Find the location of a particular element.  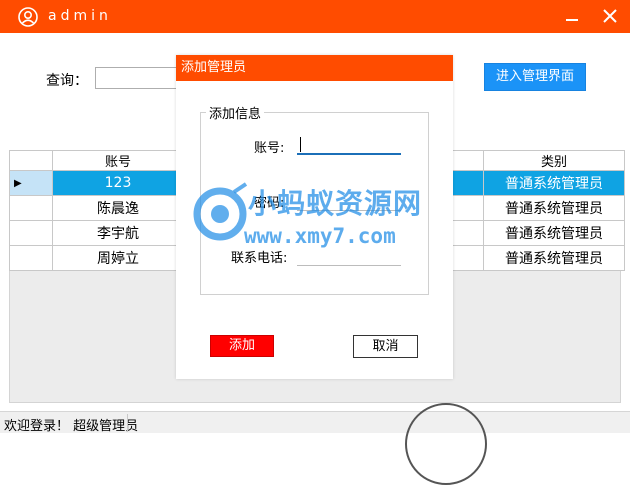

cell-account: 陈晨逸 is located at coordinates (118, 208).